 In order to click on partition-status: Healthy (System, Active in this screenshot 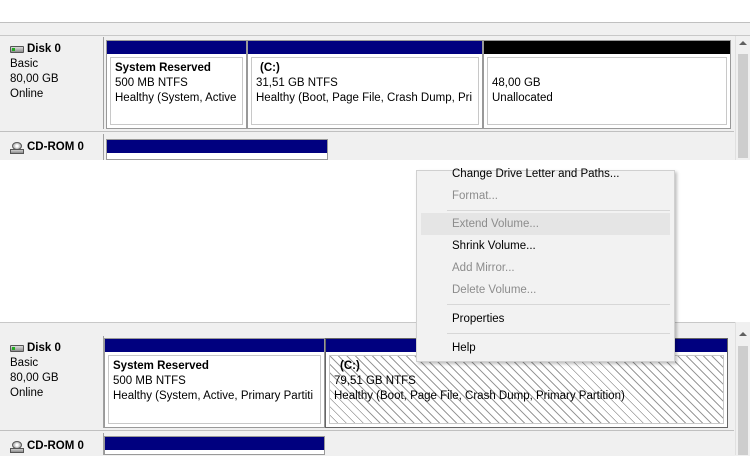, I will do `click(176, 98)`.